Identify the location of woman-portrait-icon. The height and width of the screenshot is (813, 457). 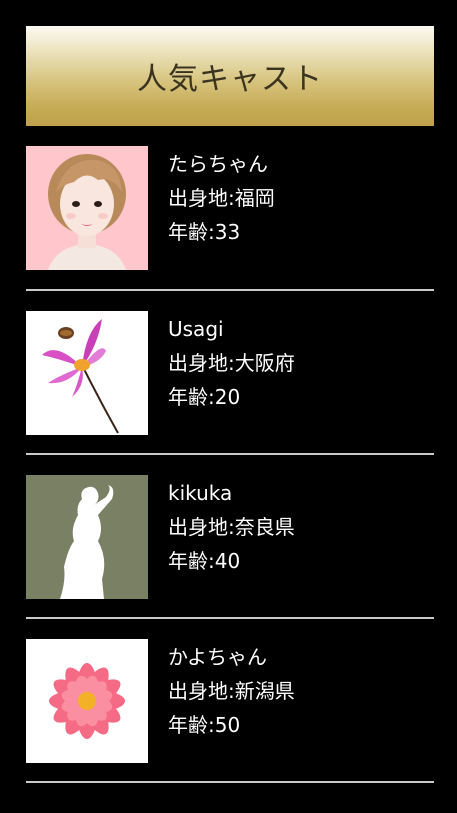
(87, 208).